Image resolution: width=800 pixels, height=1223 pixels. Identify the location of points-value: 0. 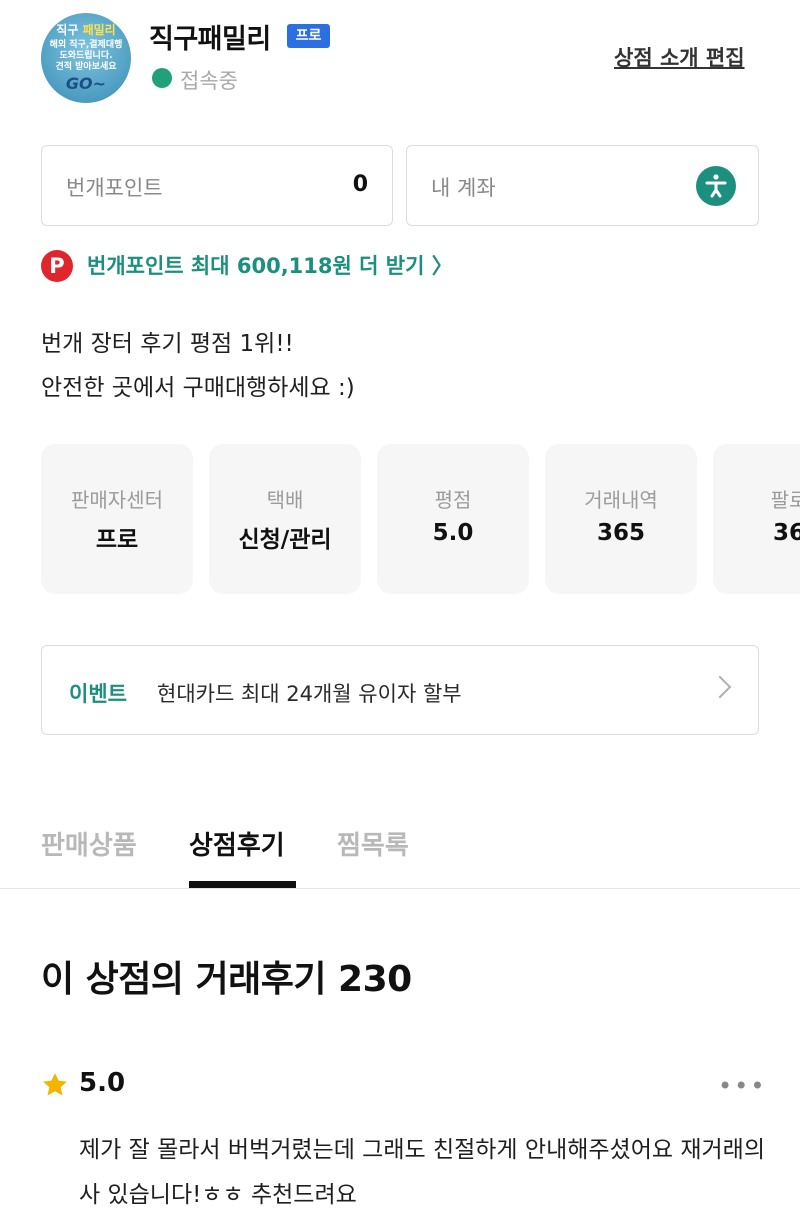
(360, 184).